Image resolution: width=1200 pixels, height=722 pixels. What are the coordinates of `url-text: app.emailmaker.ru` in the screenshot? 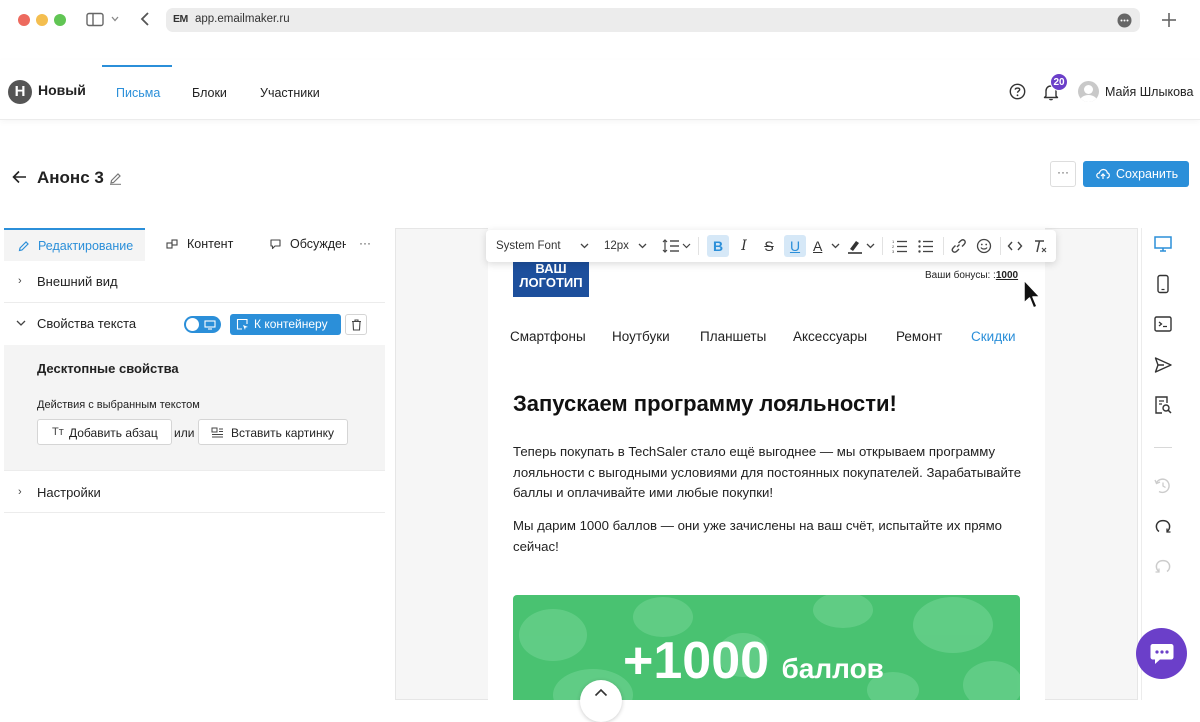 It's located at (242, 19).